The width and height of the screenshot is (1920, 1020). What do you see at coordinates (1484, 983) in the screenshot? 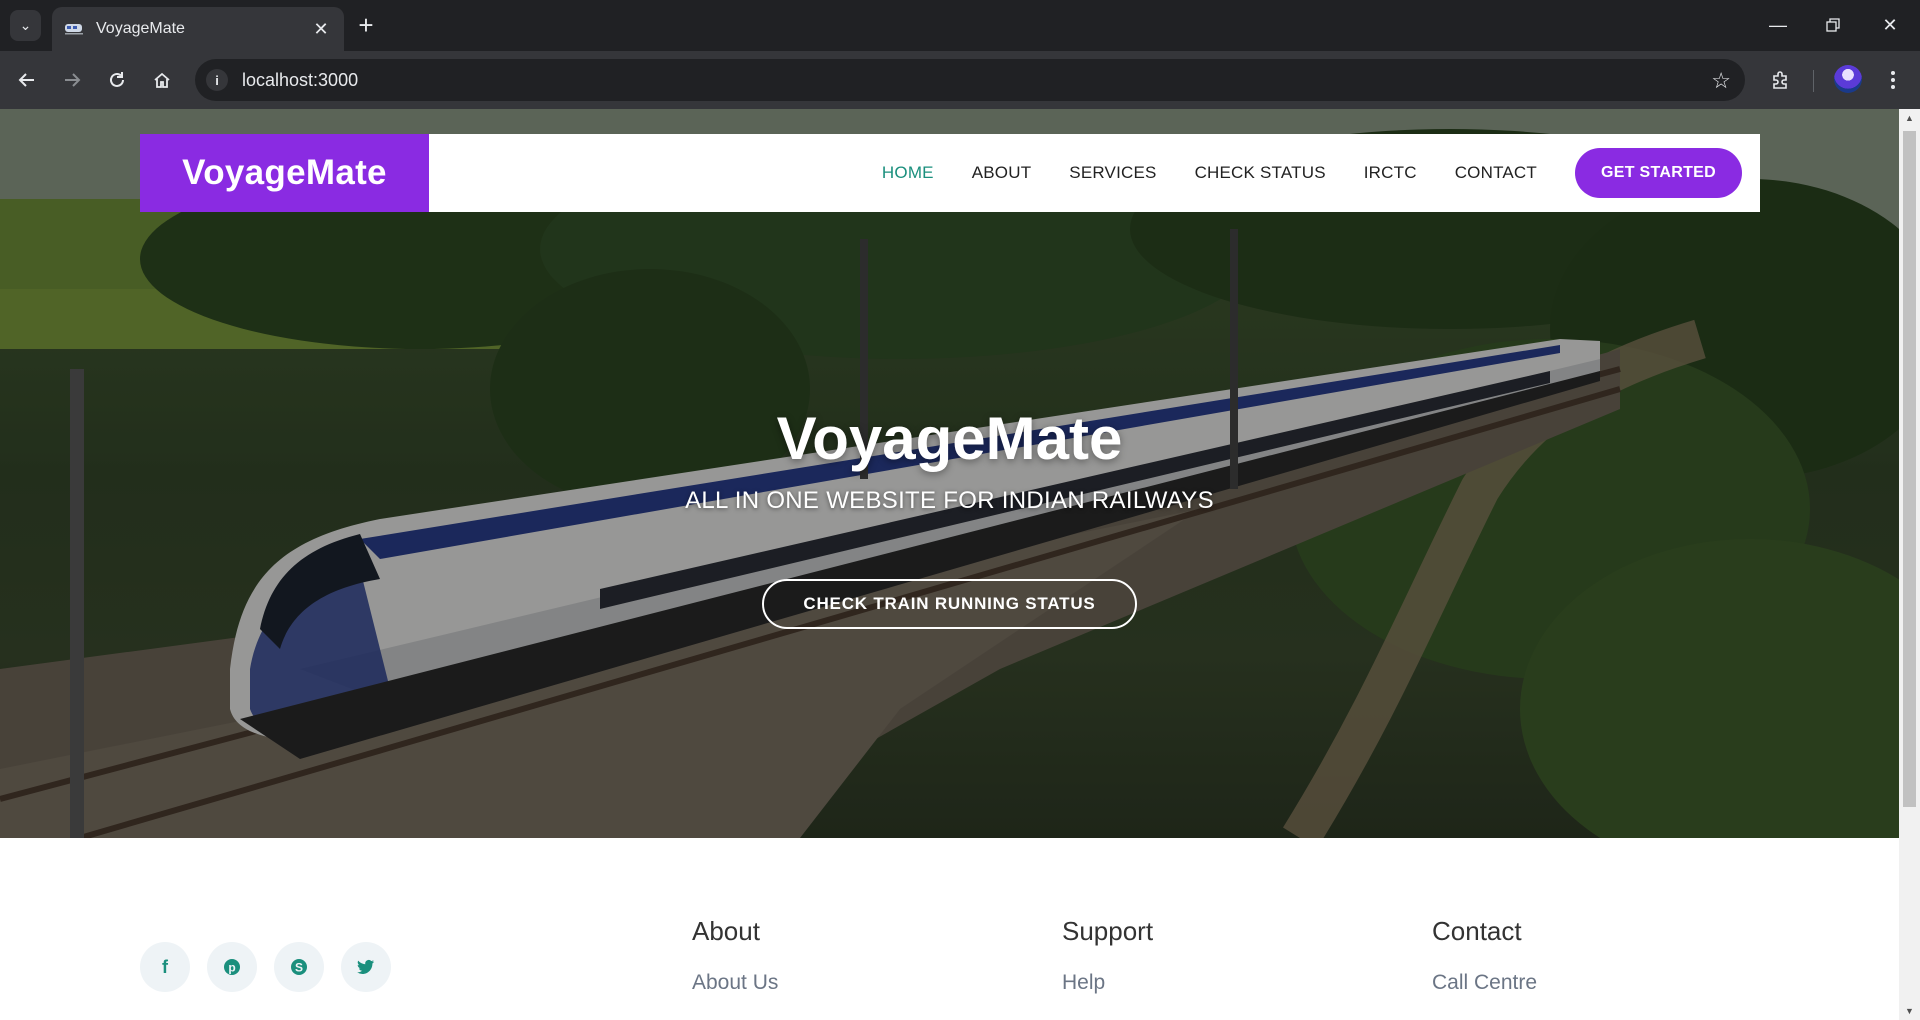
I see `footer-call-centre-link: Call Centre` at bounding box center [1484, 983].